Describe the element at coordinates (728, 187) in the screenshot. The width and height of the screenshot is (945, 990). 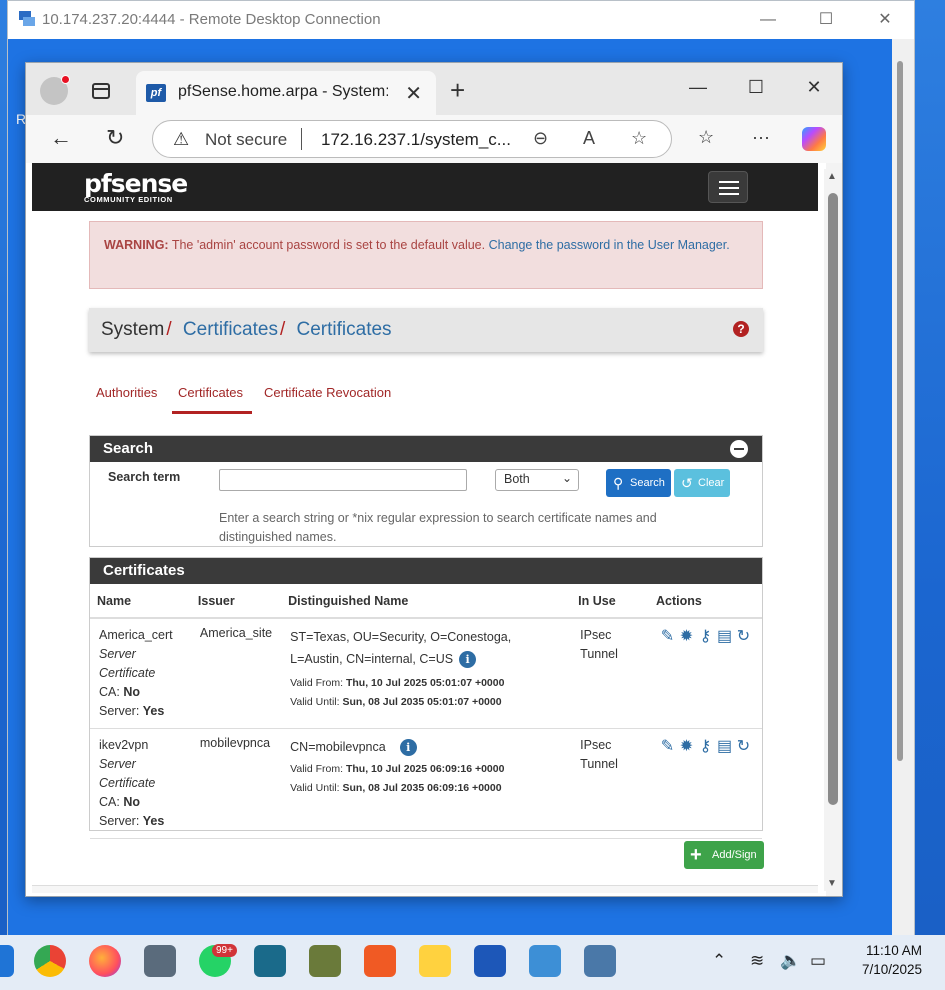
I see `hamburger-menu-icon` at that location.